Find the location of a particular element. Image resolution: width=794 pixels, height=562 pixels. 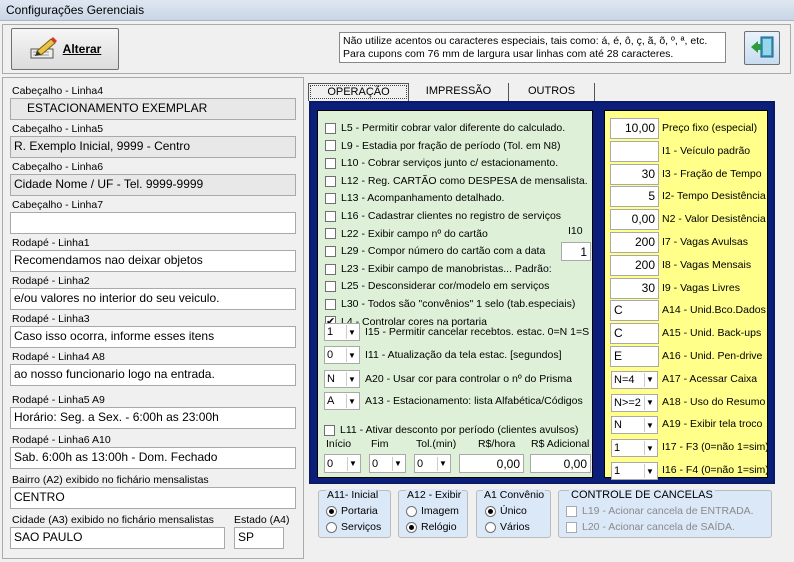

alterar-button: Alterar is located at coordinates (65, 49).